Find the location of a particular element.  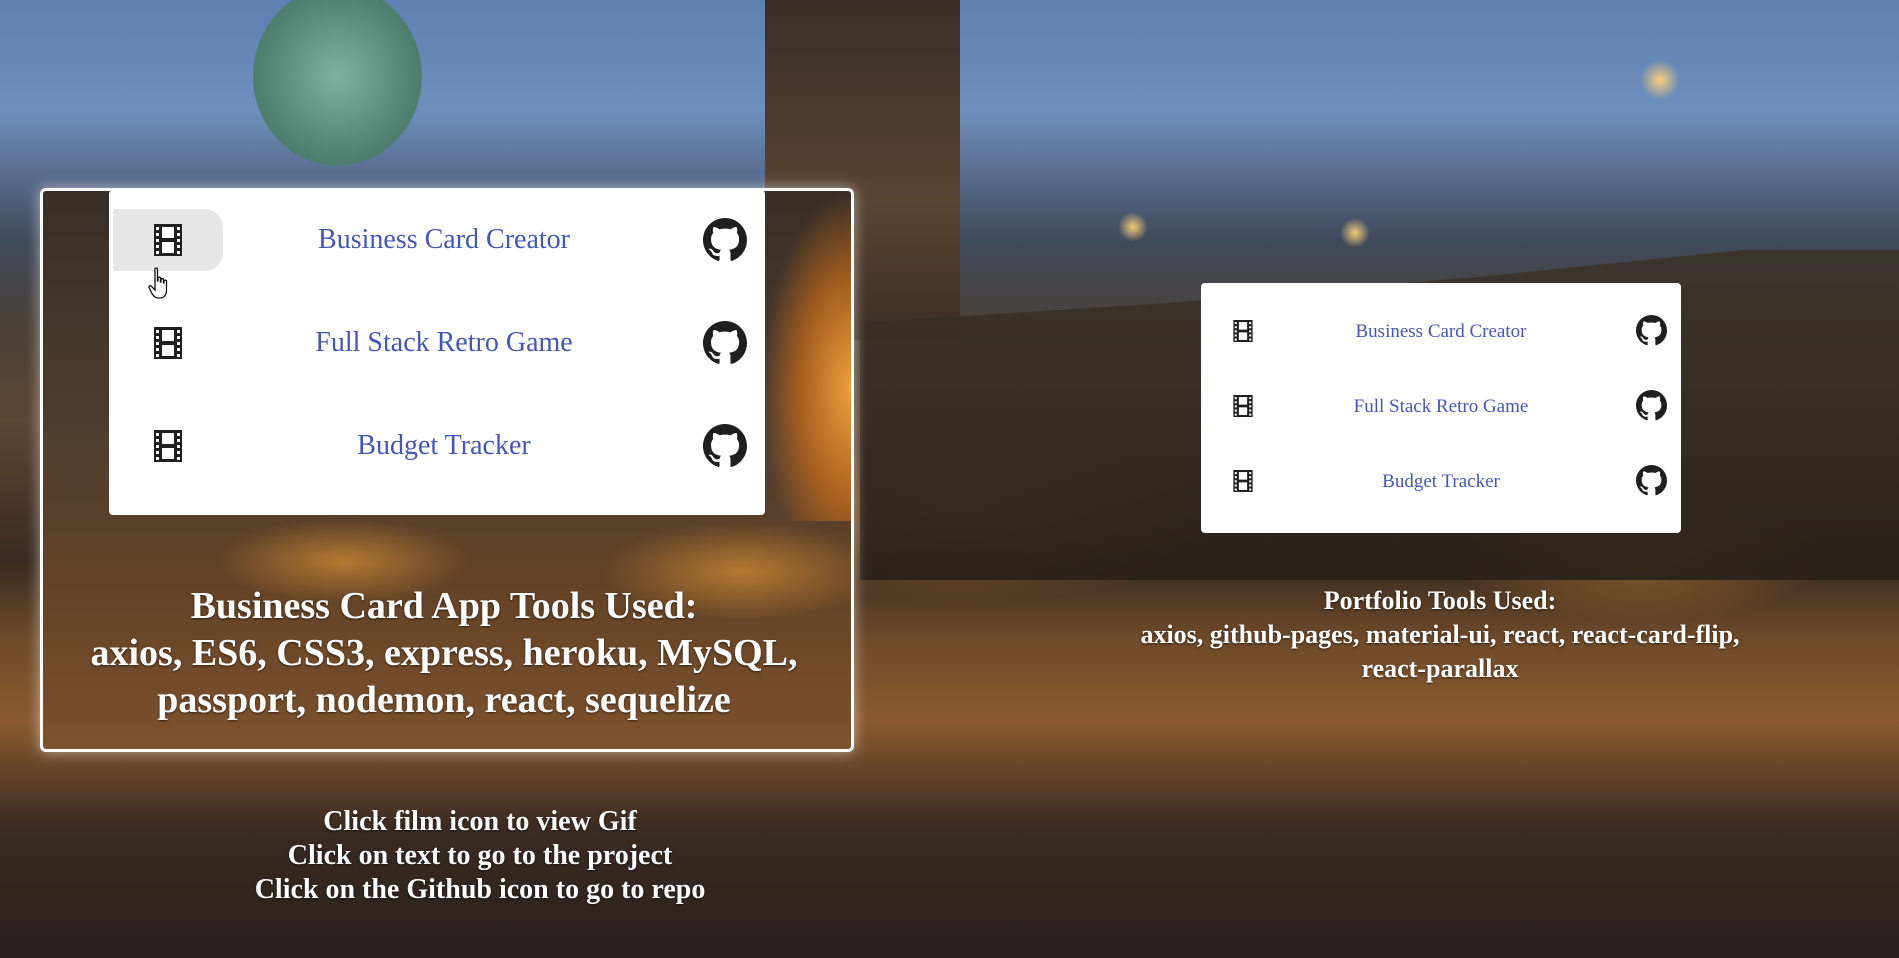

instruction-line: Click on text to go to the project is located at coordinates (480, 855).